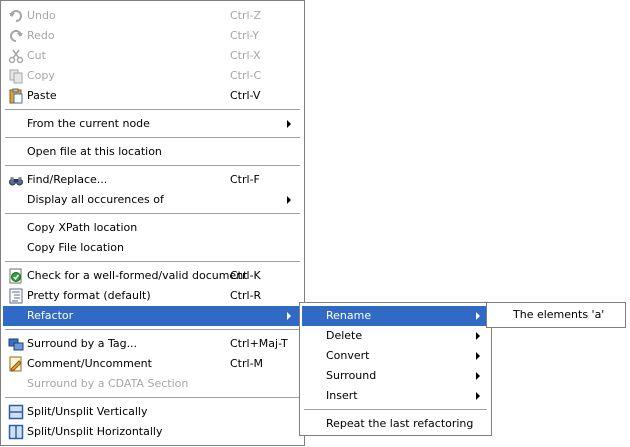 This screenshot has height=447, width=630. I want to click on menu-item-pretty-format: Pretty format (default) Ctrl-R, so click(152, 296).